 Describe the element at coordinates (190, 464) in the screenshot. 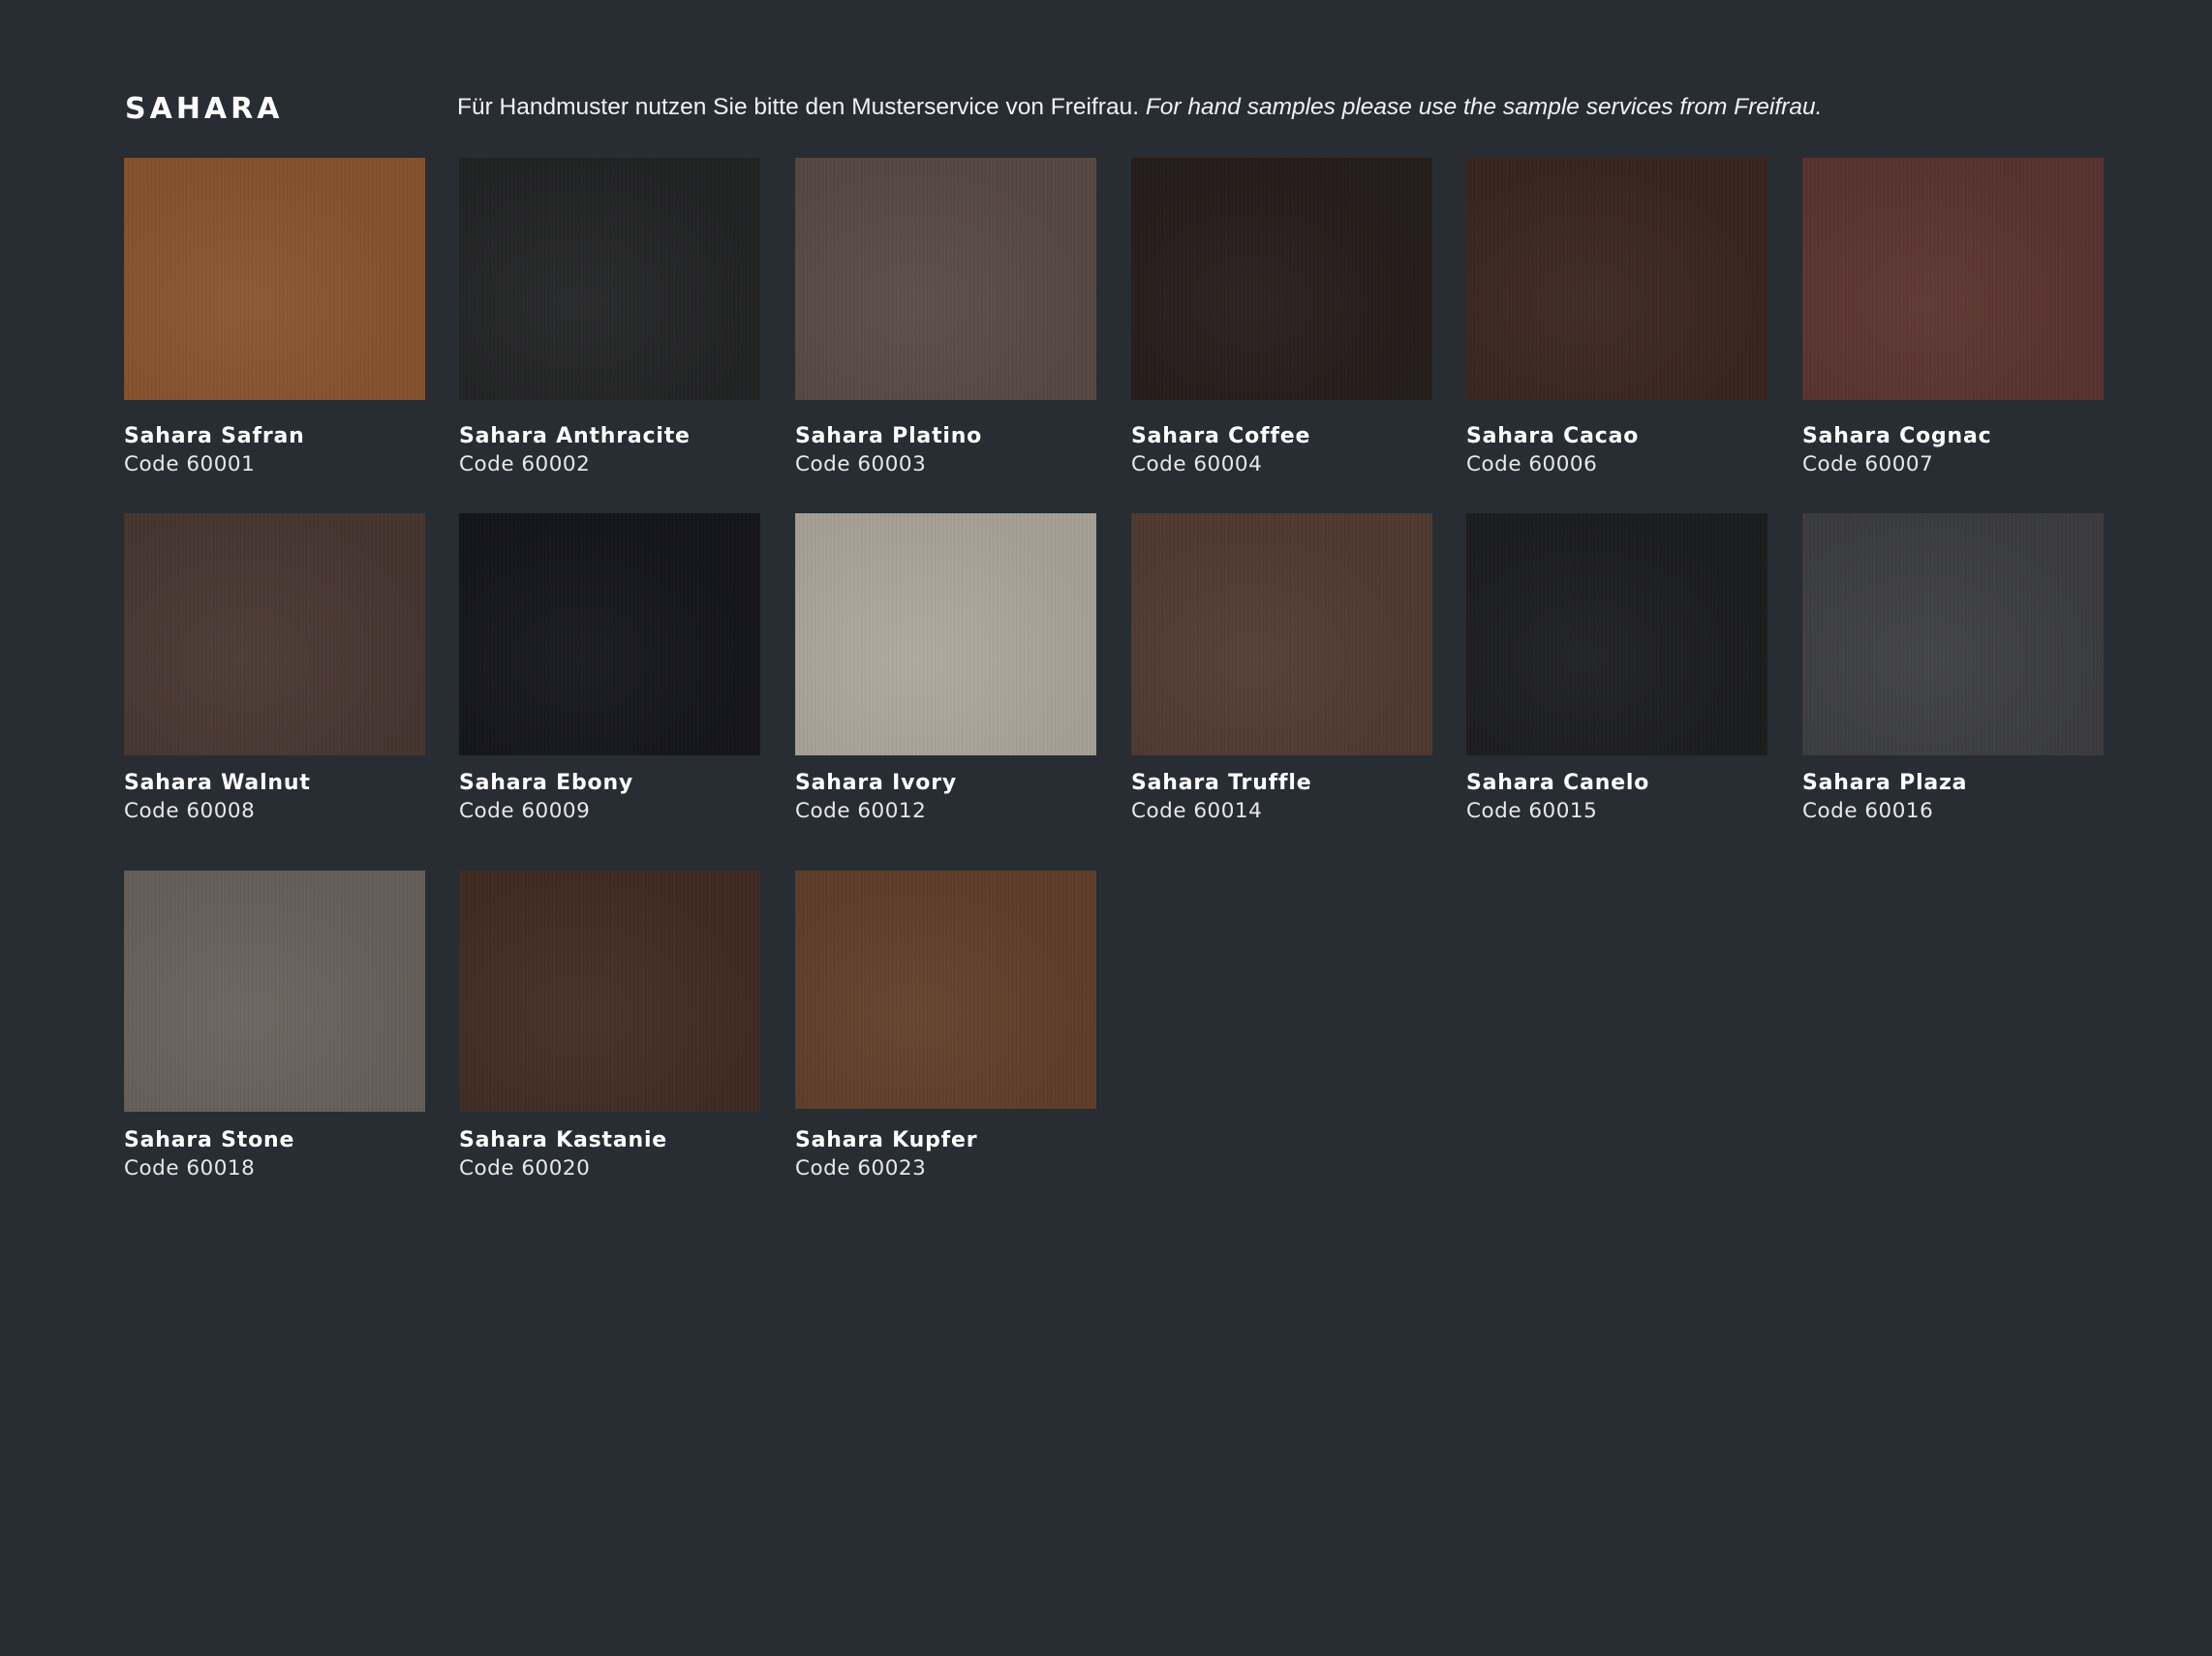

I see `swatch-code: Code 60001` at that location.